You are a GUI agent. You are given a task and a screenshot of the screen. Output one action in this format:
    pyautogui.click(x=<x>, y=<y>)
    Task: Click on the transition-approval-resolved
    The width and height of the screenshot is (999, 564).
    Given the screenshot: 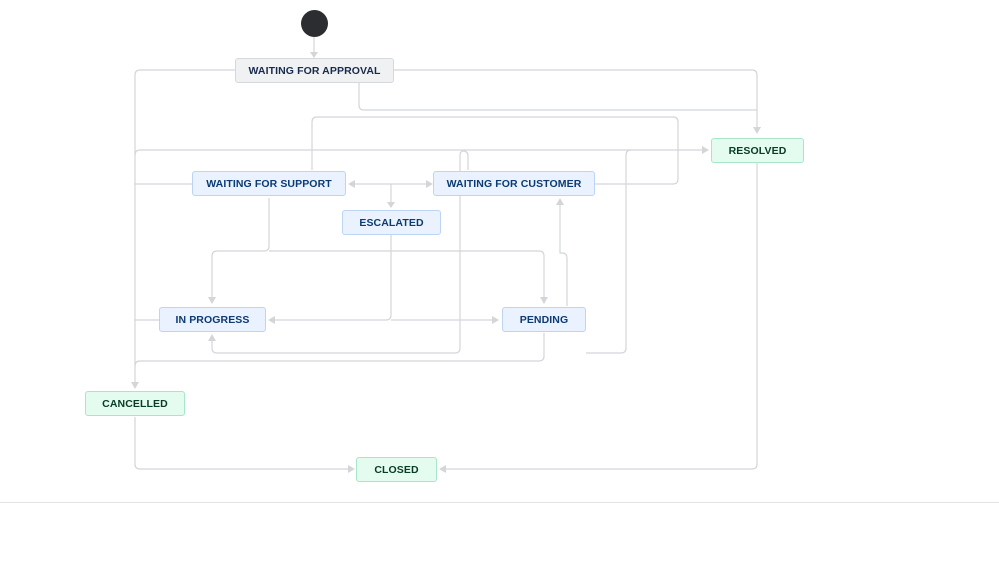 What is the action you would take?
    pyautogui.click(x=576, y=98)
    